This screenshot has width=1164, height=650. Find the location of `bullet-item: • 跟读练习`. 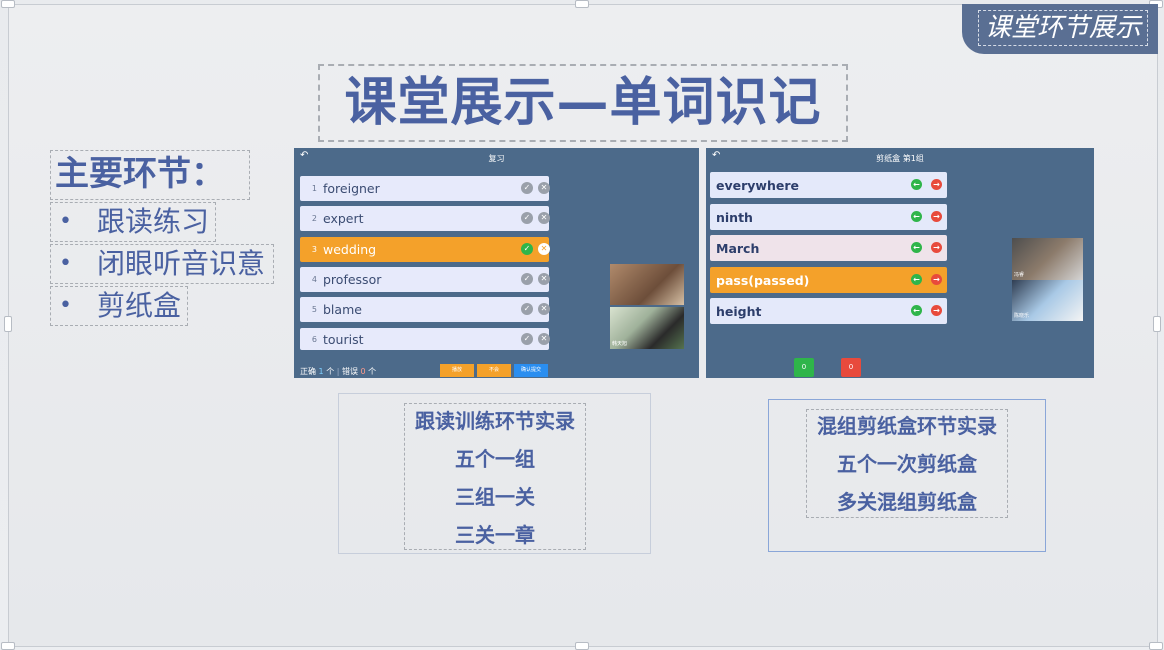

bullet-item: • 跟读练习 is located at coordinates (133, 222).